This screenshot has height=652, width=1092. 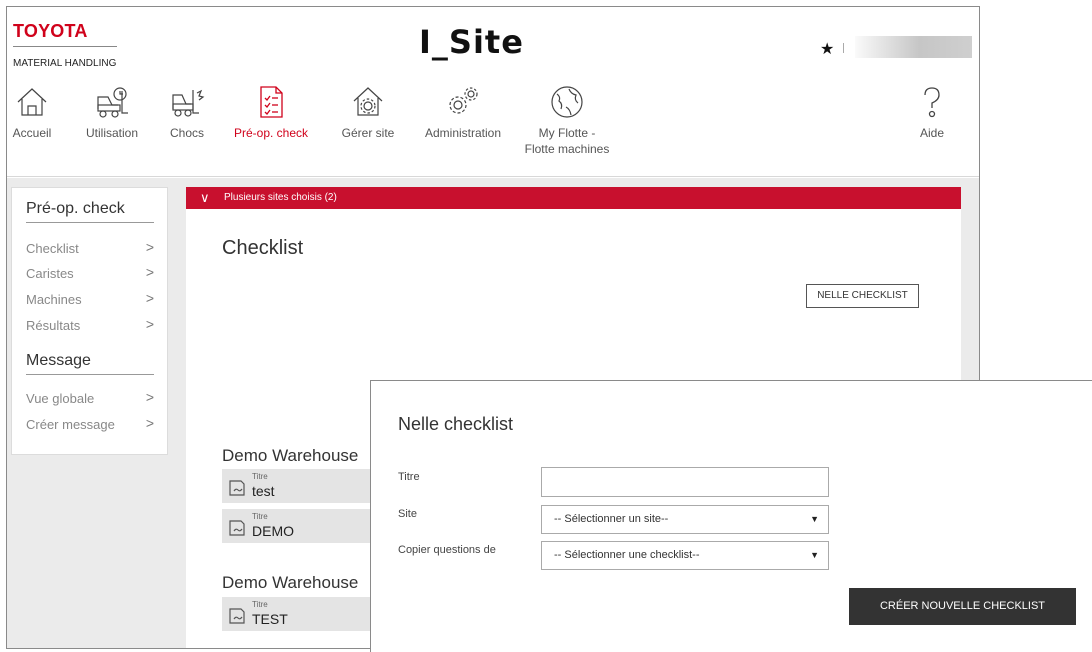 What do you see at coordinates (90, 423) in the screenshot?
I see `sidebar-item-creer-message: Créer message >` at bounding box center [90, 423].